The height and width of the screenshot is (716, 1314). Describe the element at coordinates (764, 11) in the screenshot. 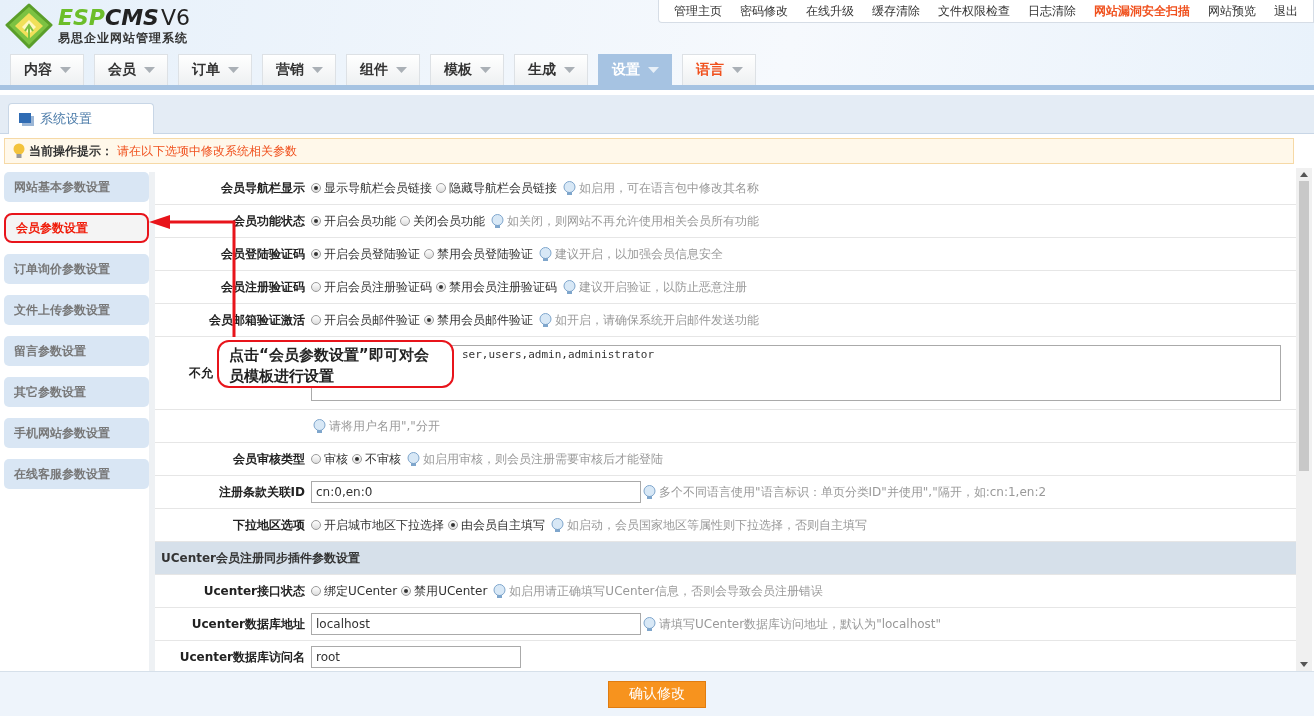

I see `top-link: 密码修改` at that location.